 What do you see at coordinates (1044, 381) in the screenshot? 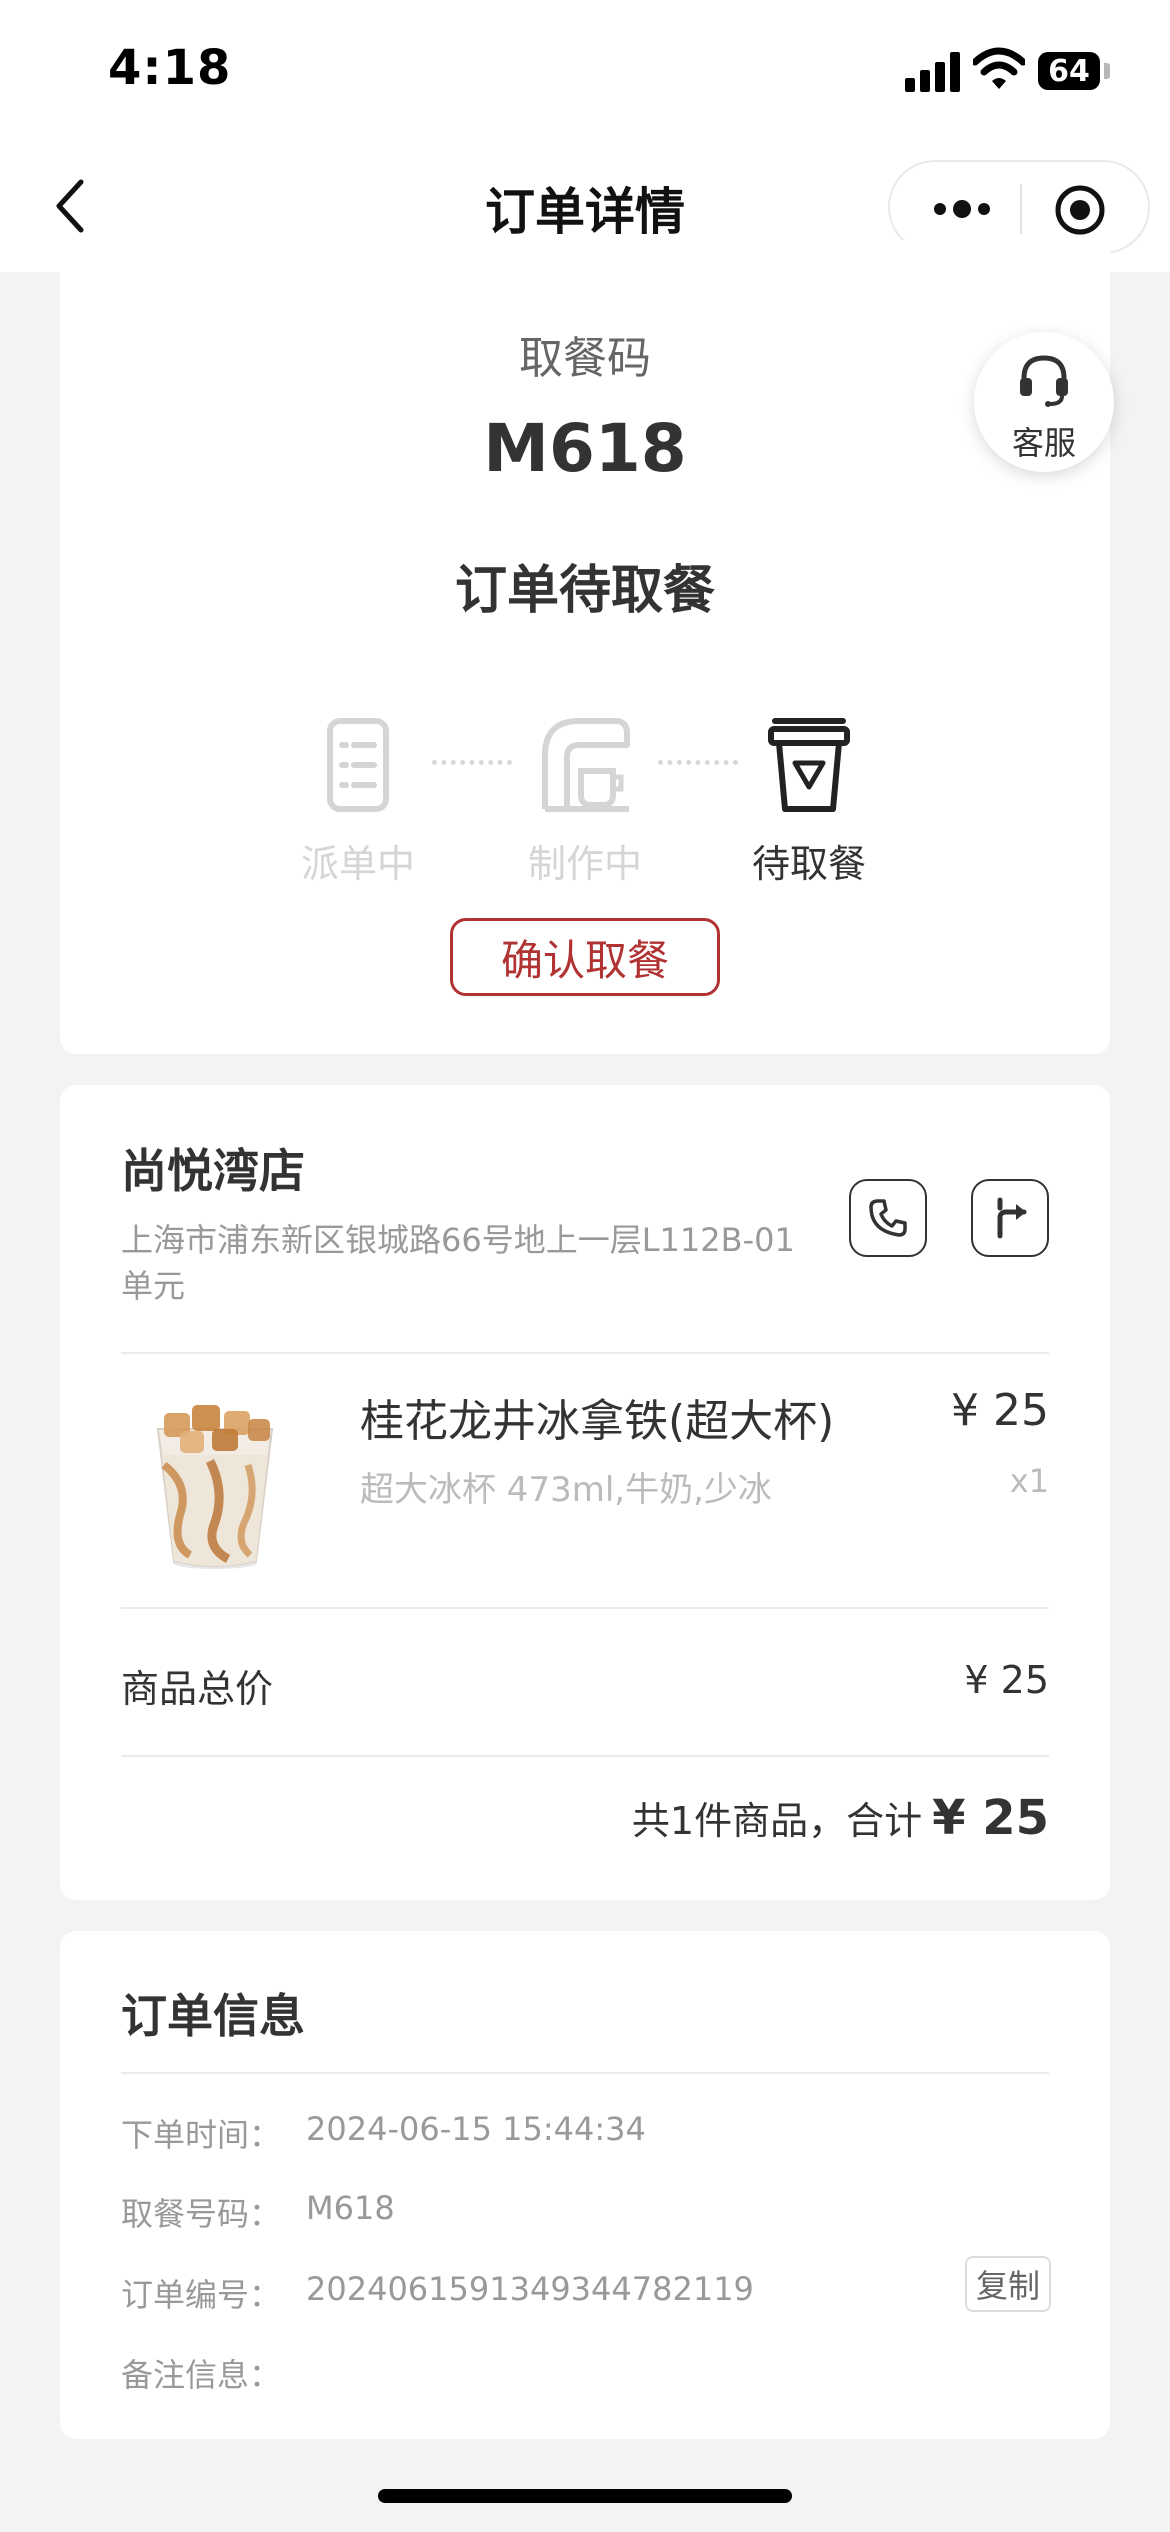
I see `headset-icon` at bounding box center [1044, 381].